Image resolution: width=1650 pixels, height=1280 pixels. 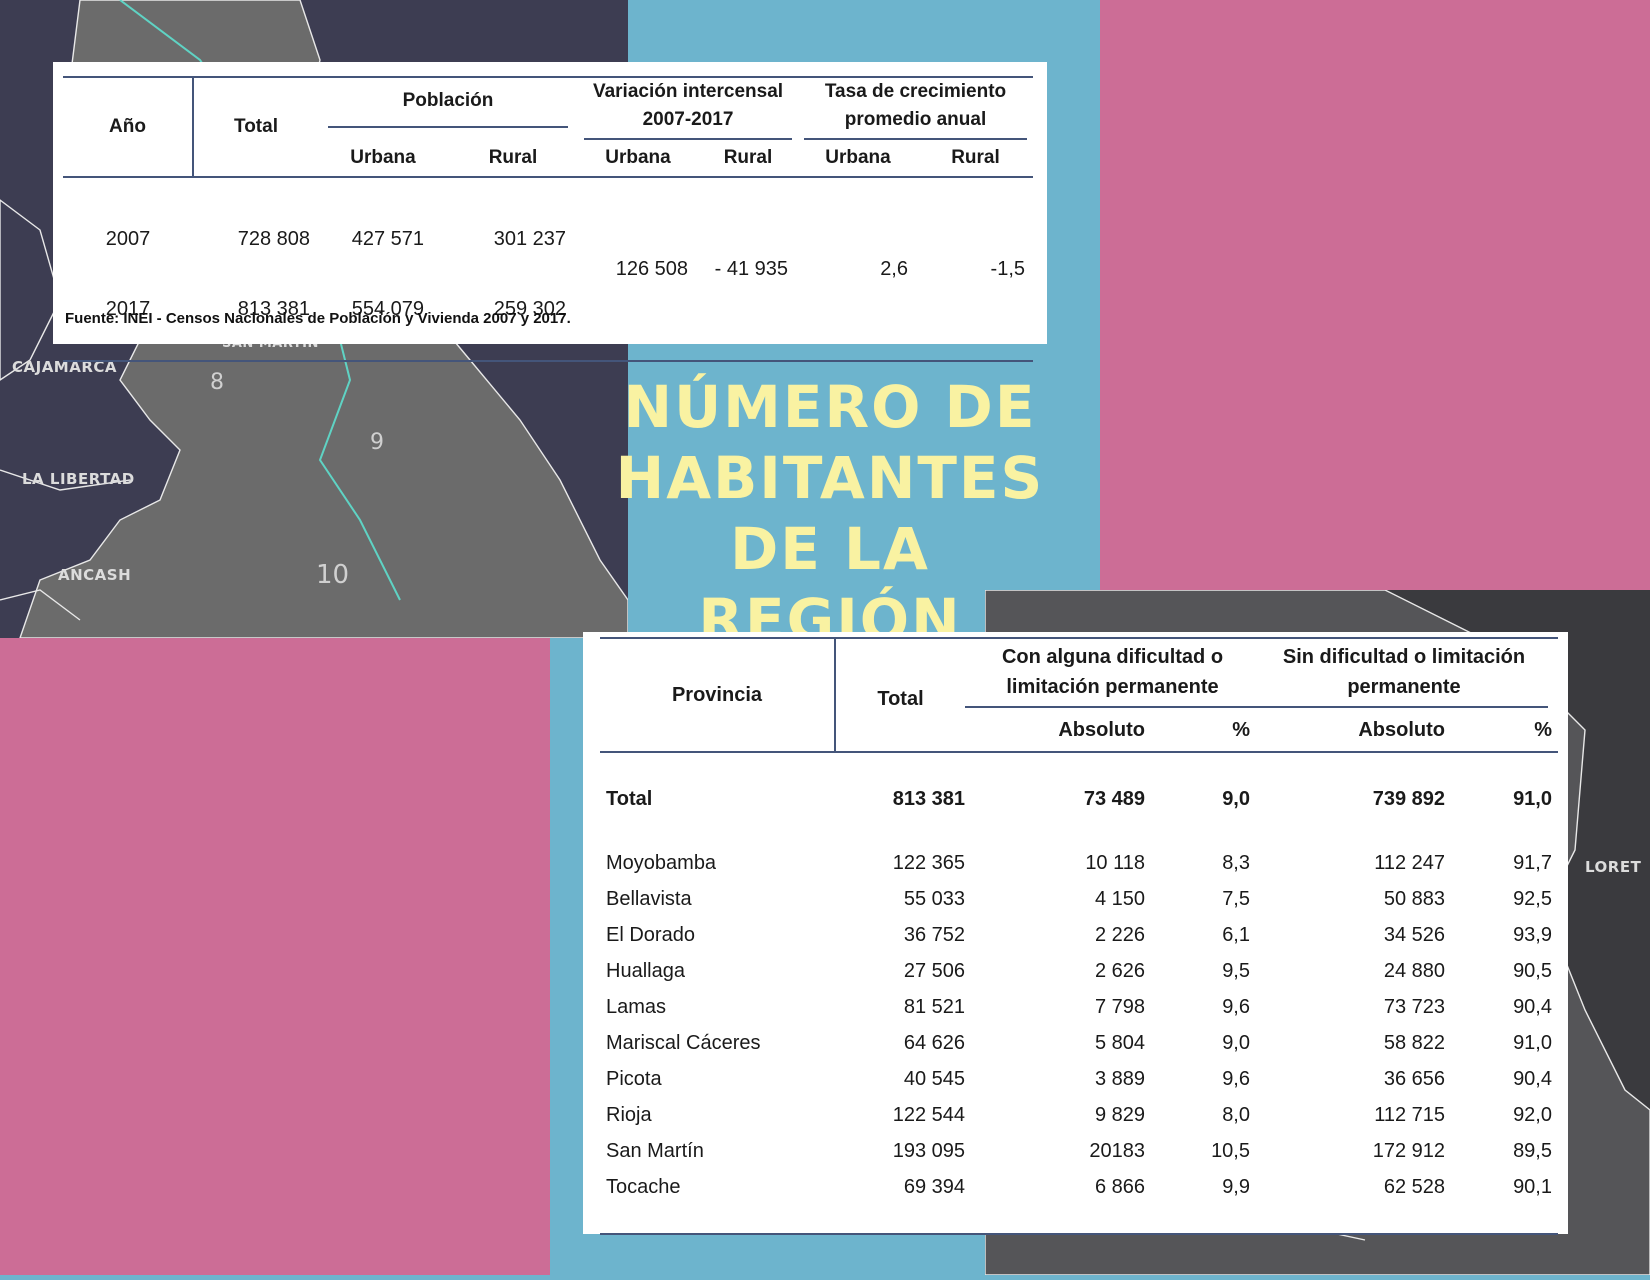 What do you see at coordinates (1079, 971) in the screenshot?
I see `table-row: Huallaga 27 506 2 626 9,5 24 880 90,5` at bounding box center [1079, 971].